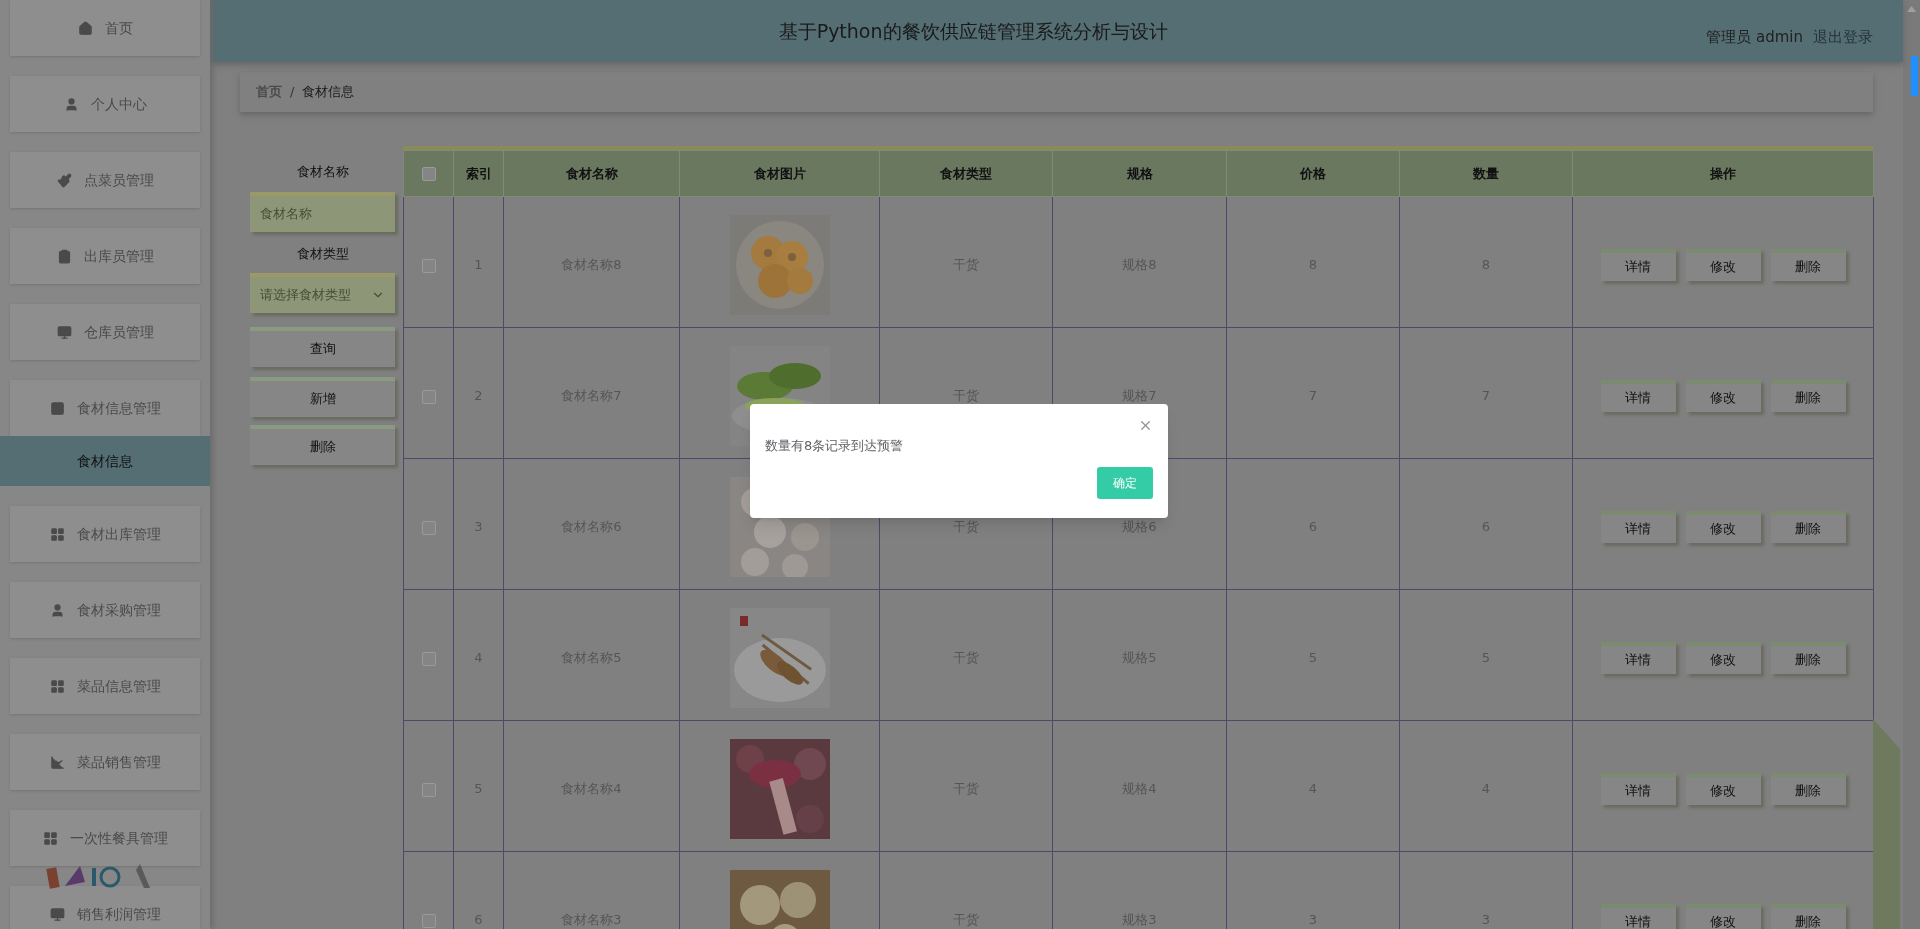 Image resolution: width=1920 pixels, height=929 pixels. Describe the element at coordinates (105, 256) in the screenshot. I see `sidebar-item: 出库员管理` at that location.